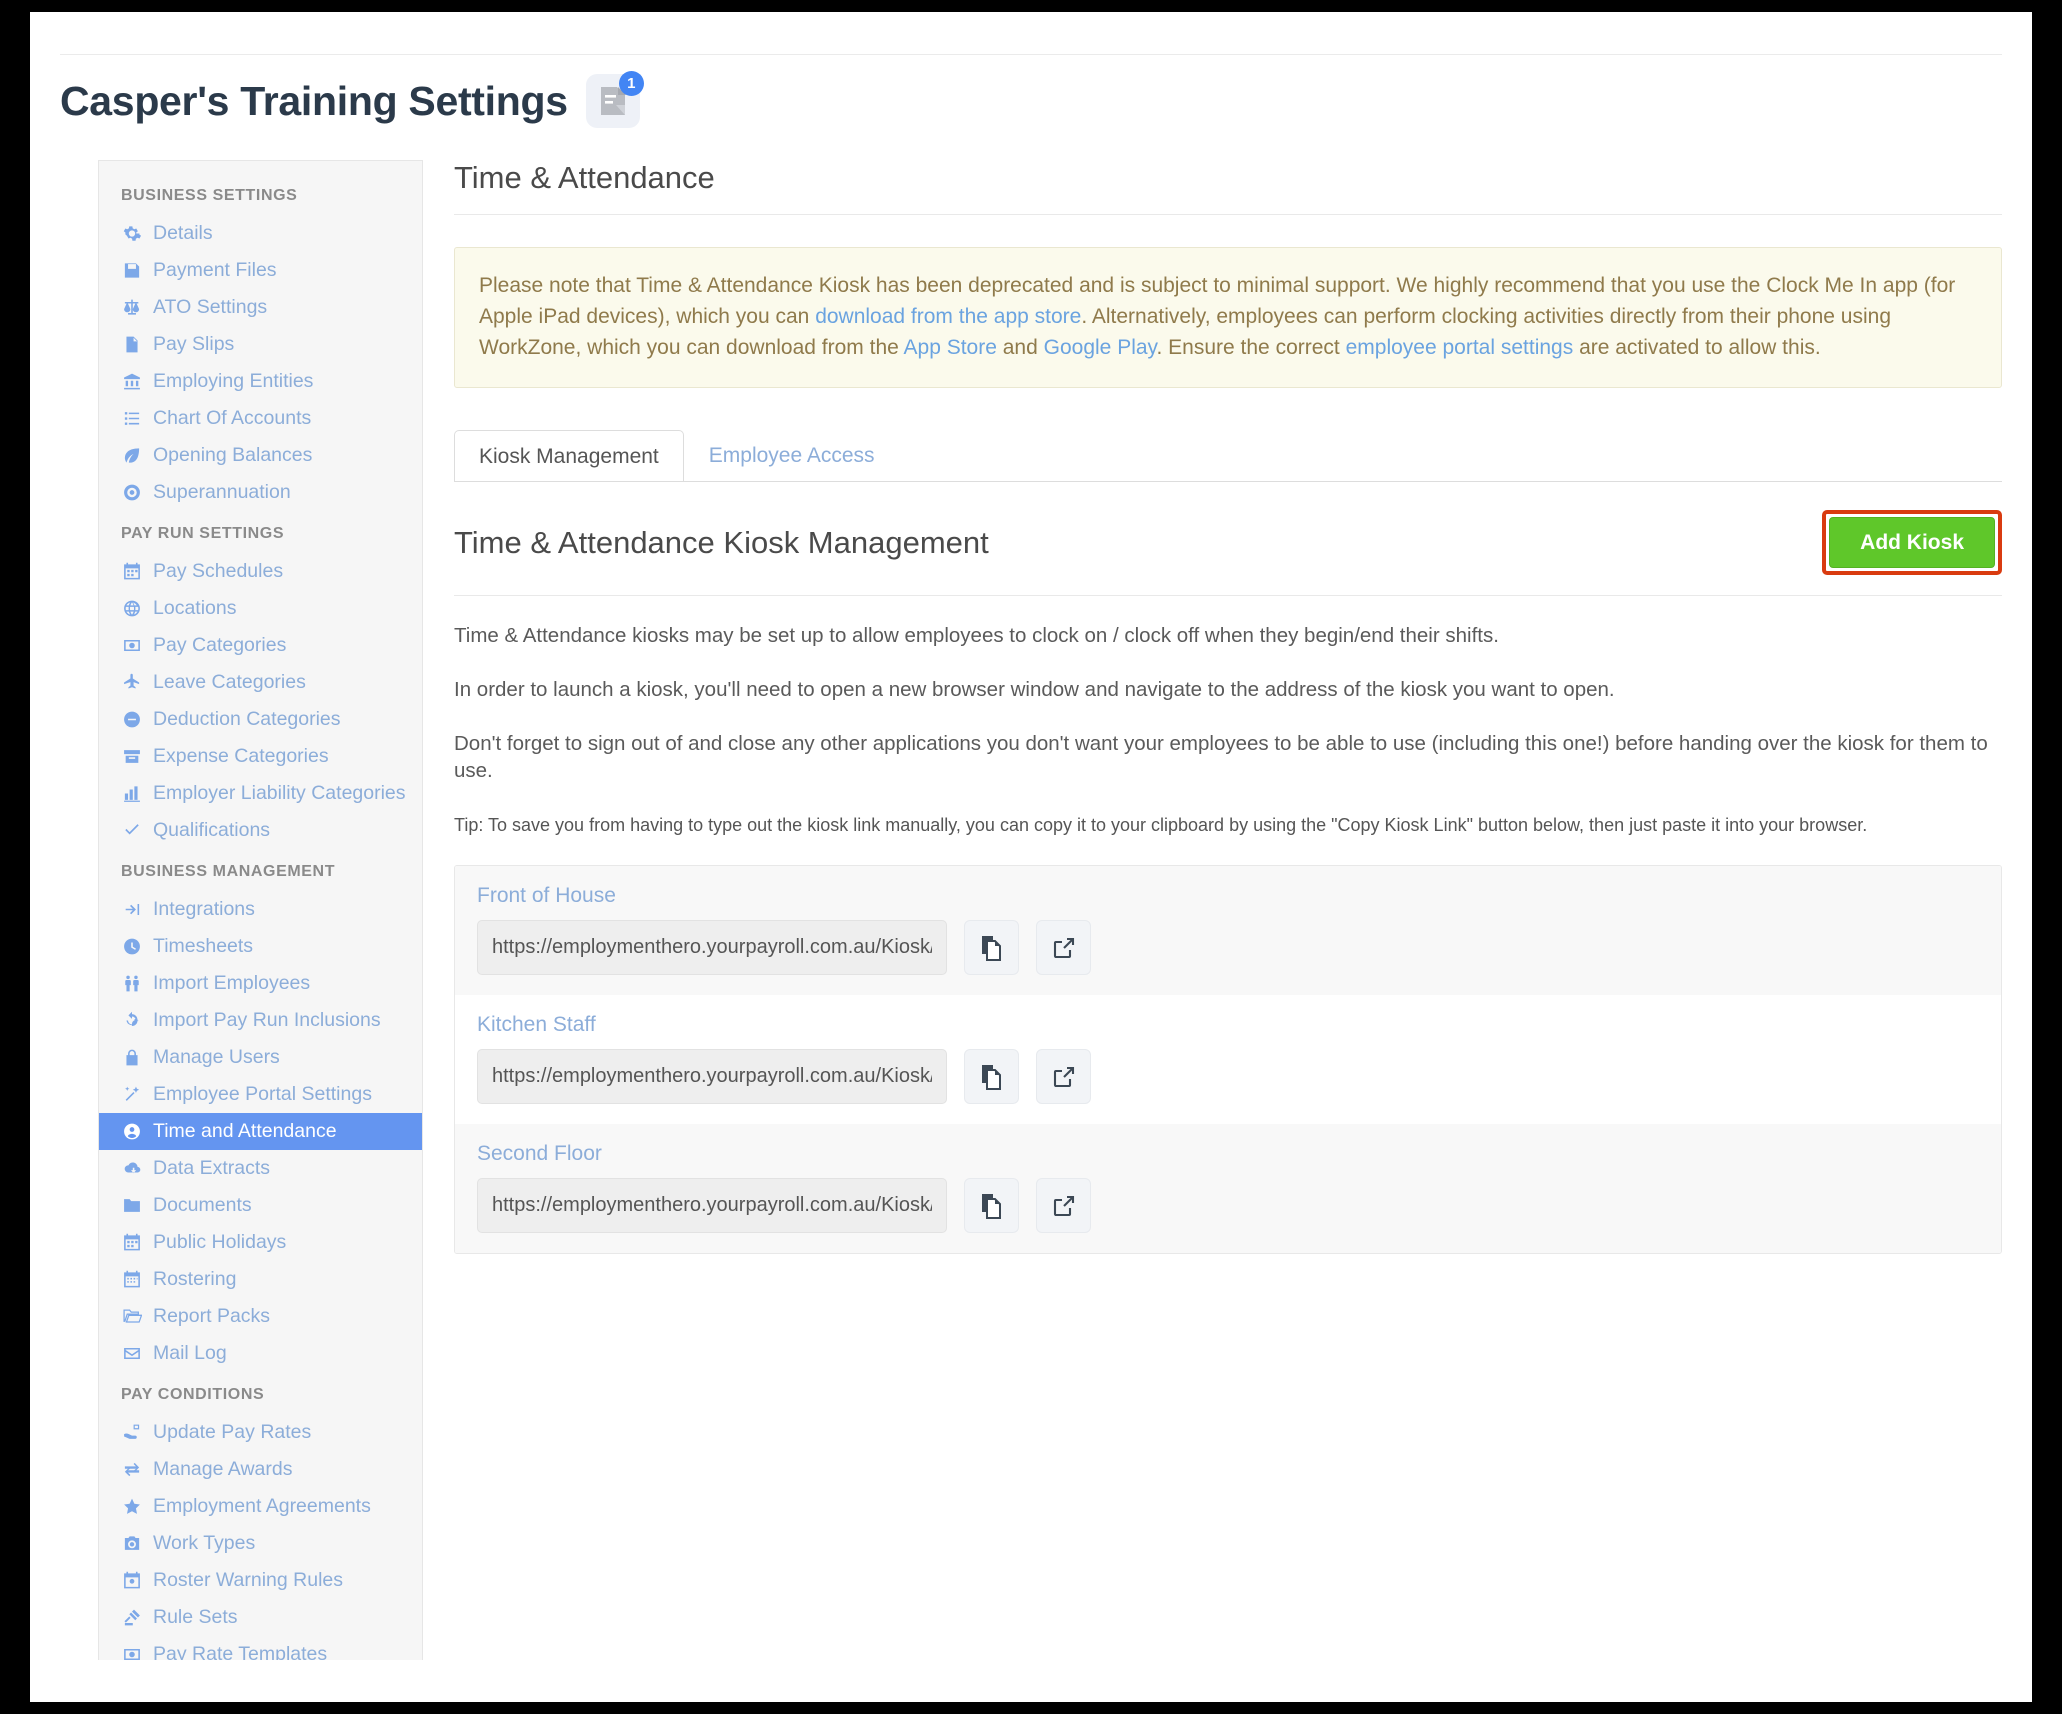  I want to click on exchange-icon, so click(132, 1470).